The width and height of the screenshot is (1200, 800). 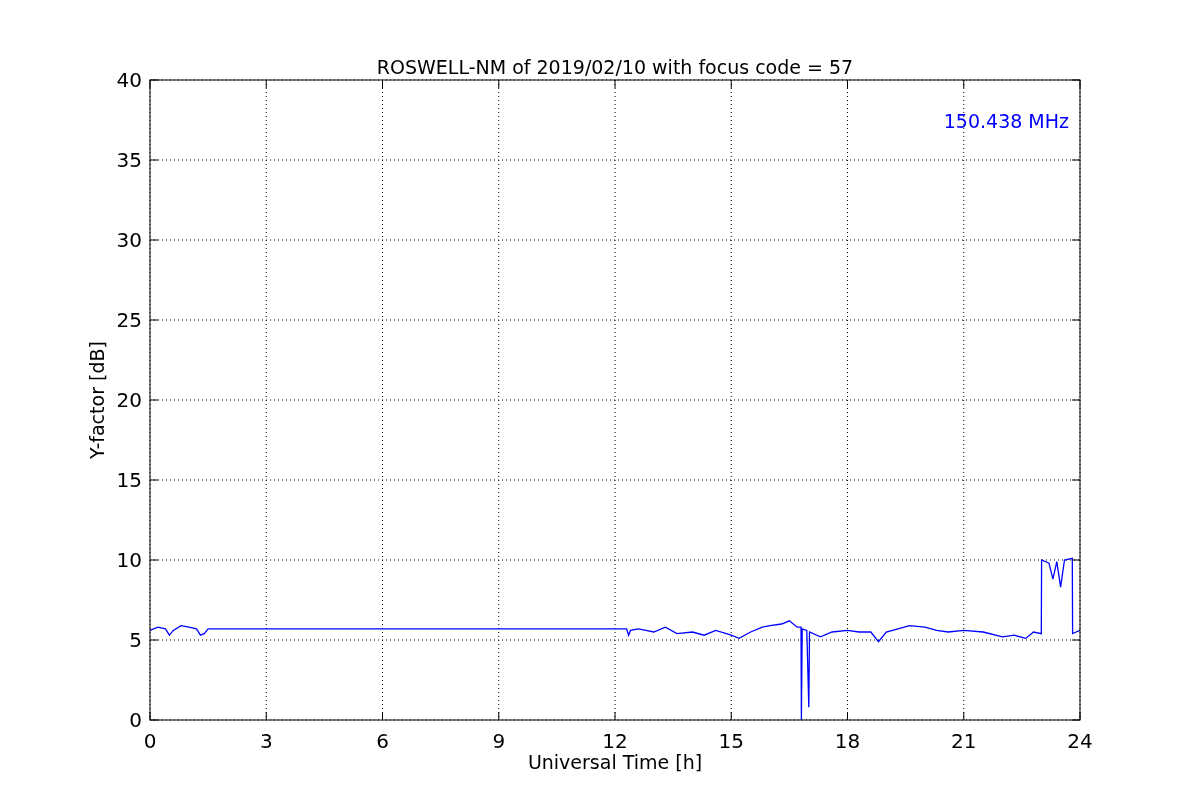 What do you see at coordinates (150, 741) in the screenshot?
I see `x-tick-label: 0` at bounding box center [150, 741].